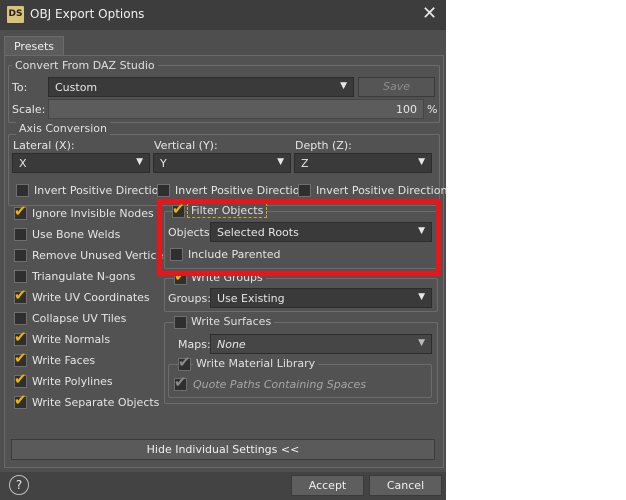  Describe the element at coordinates (163, 190) in the screenshot. I see `invert-y-checkbox` at that location.